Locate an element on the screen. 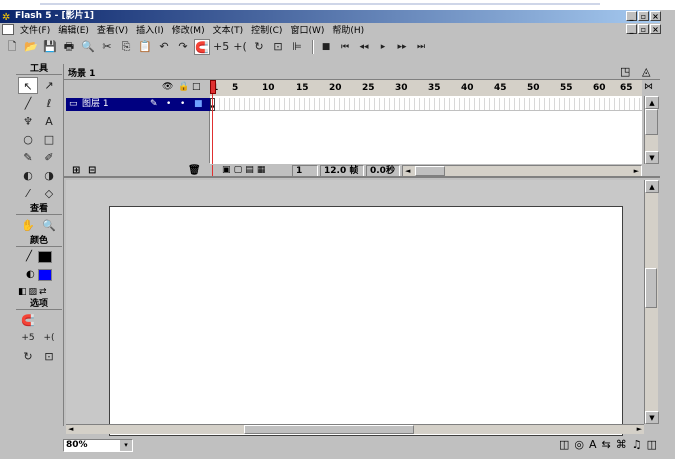  stage-scroll-right-button: ► is located at coordinates (639, 429).